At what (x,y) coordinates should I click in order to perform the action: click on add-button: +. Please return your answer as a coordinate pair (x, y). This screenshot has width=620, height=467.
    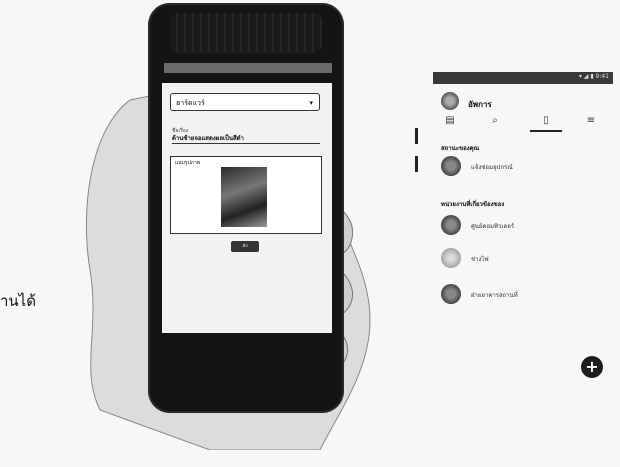
    Looking at the image, I should click on (592, 367).